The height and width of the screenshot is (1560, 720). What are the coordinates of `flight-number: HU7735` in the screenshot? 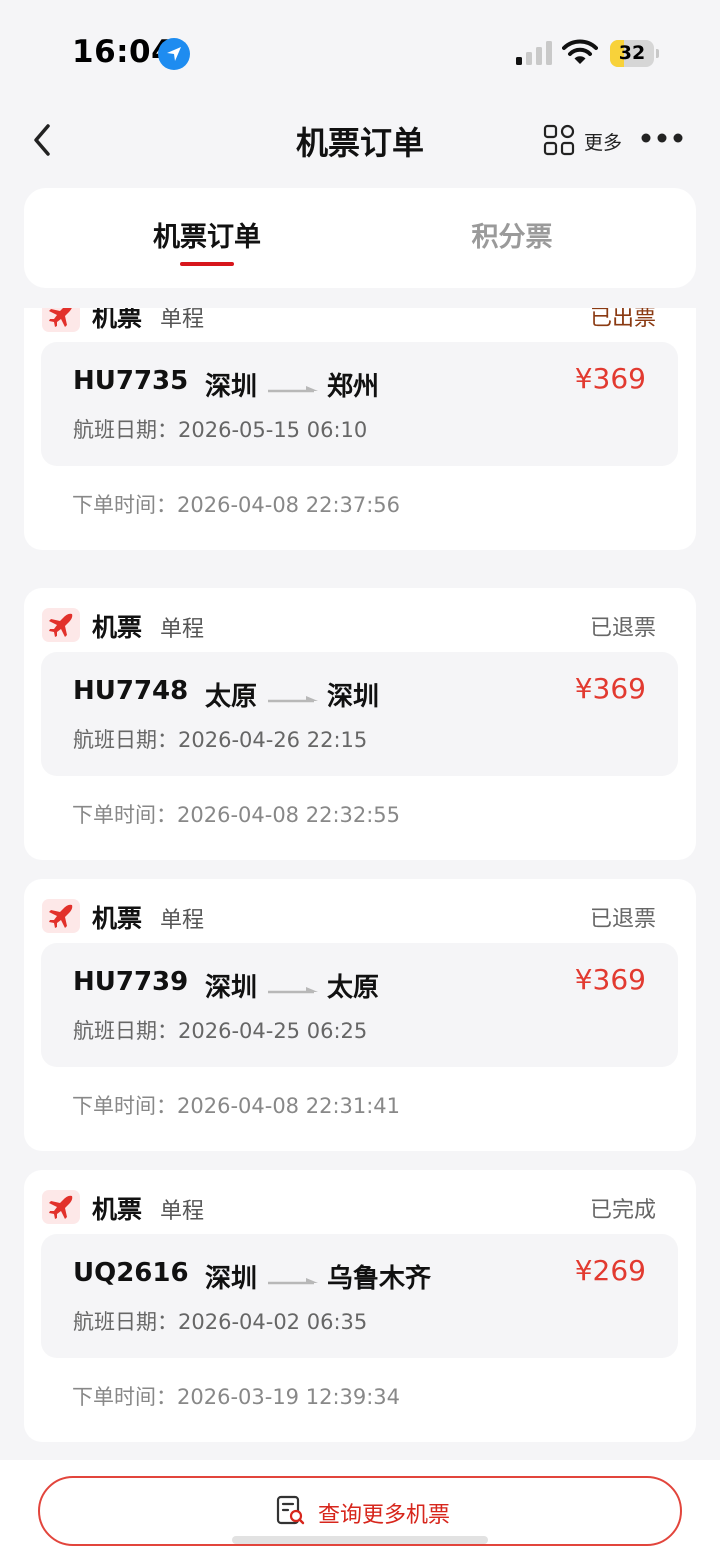 It's located at (131, 381).